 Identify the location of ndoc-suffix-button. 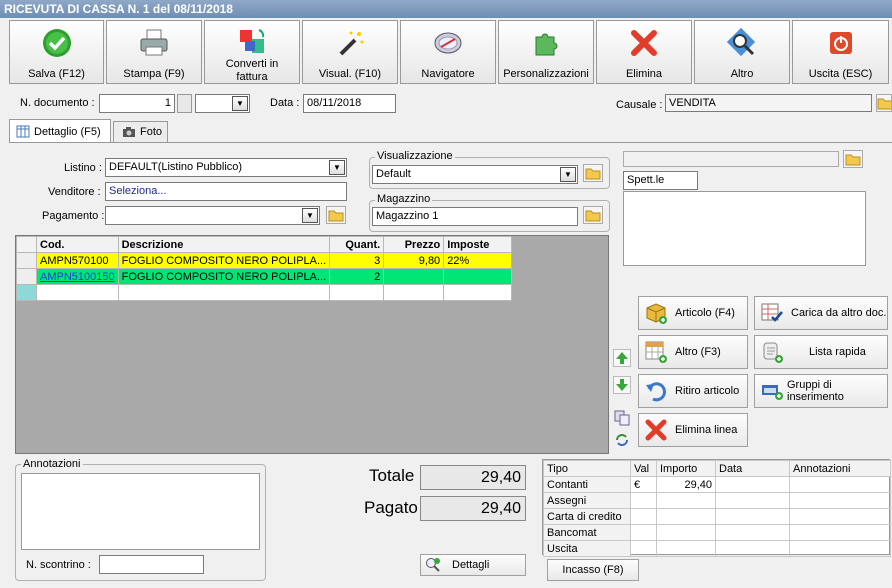
(184, 103).